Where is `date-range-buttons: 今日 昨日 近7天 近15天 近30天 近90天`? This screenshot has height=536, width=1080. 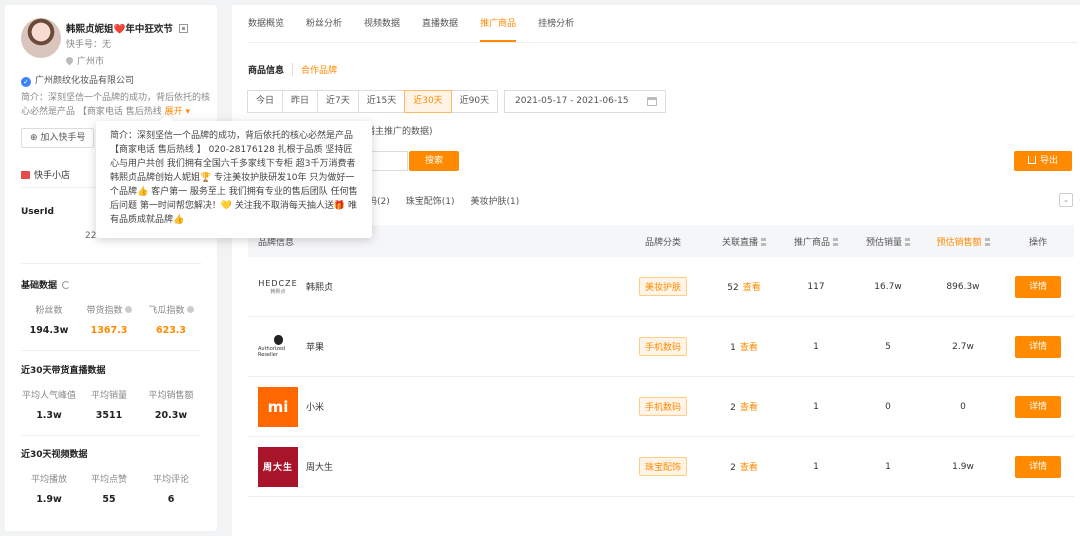 date-range-buttons: 今日 昨日 近7天 近15天 近30天 近90天 is located at coordinates (373, 101).